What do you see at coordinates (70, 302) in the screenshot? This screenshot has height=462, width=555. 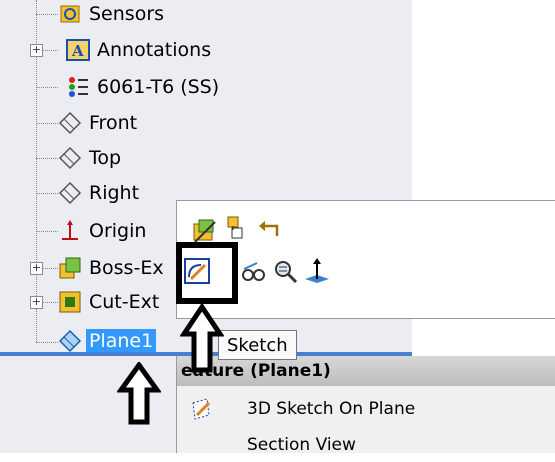 I see `cut-extrude-icon` at bounding box center [70, 302].